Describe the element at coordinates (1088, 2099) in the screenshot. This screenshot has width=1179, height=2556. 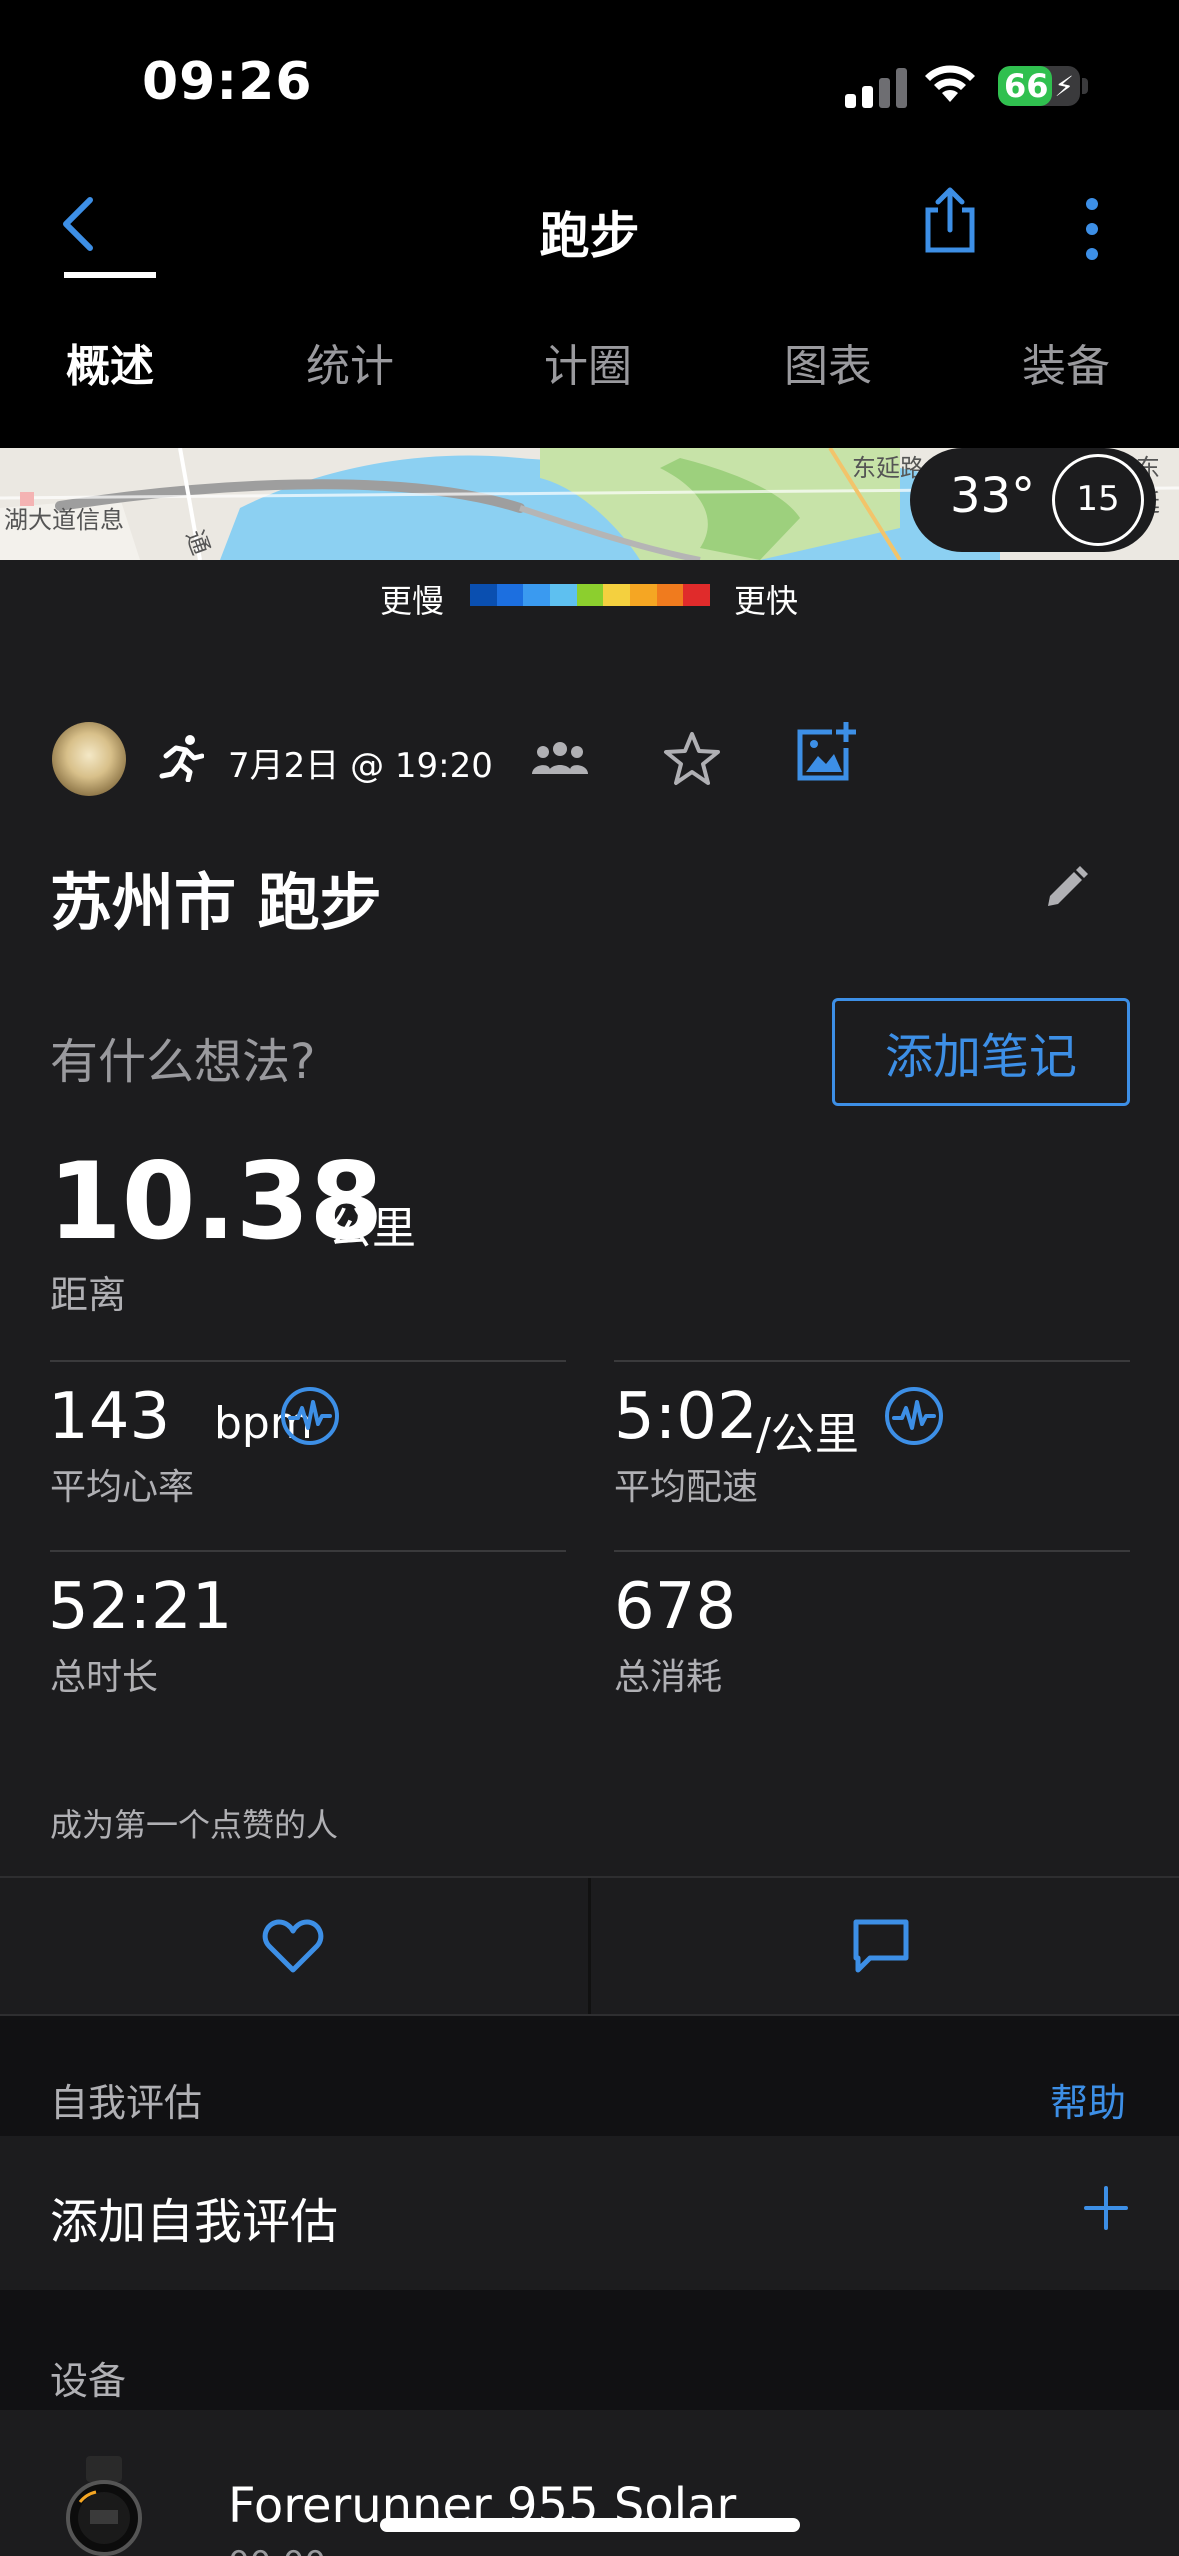
I see `help-link: 帮助` at that location.